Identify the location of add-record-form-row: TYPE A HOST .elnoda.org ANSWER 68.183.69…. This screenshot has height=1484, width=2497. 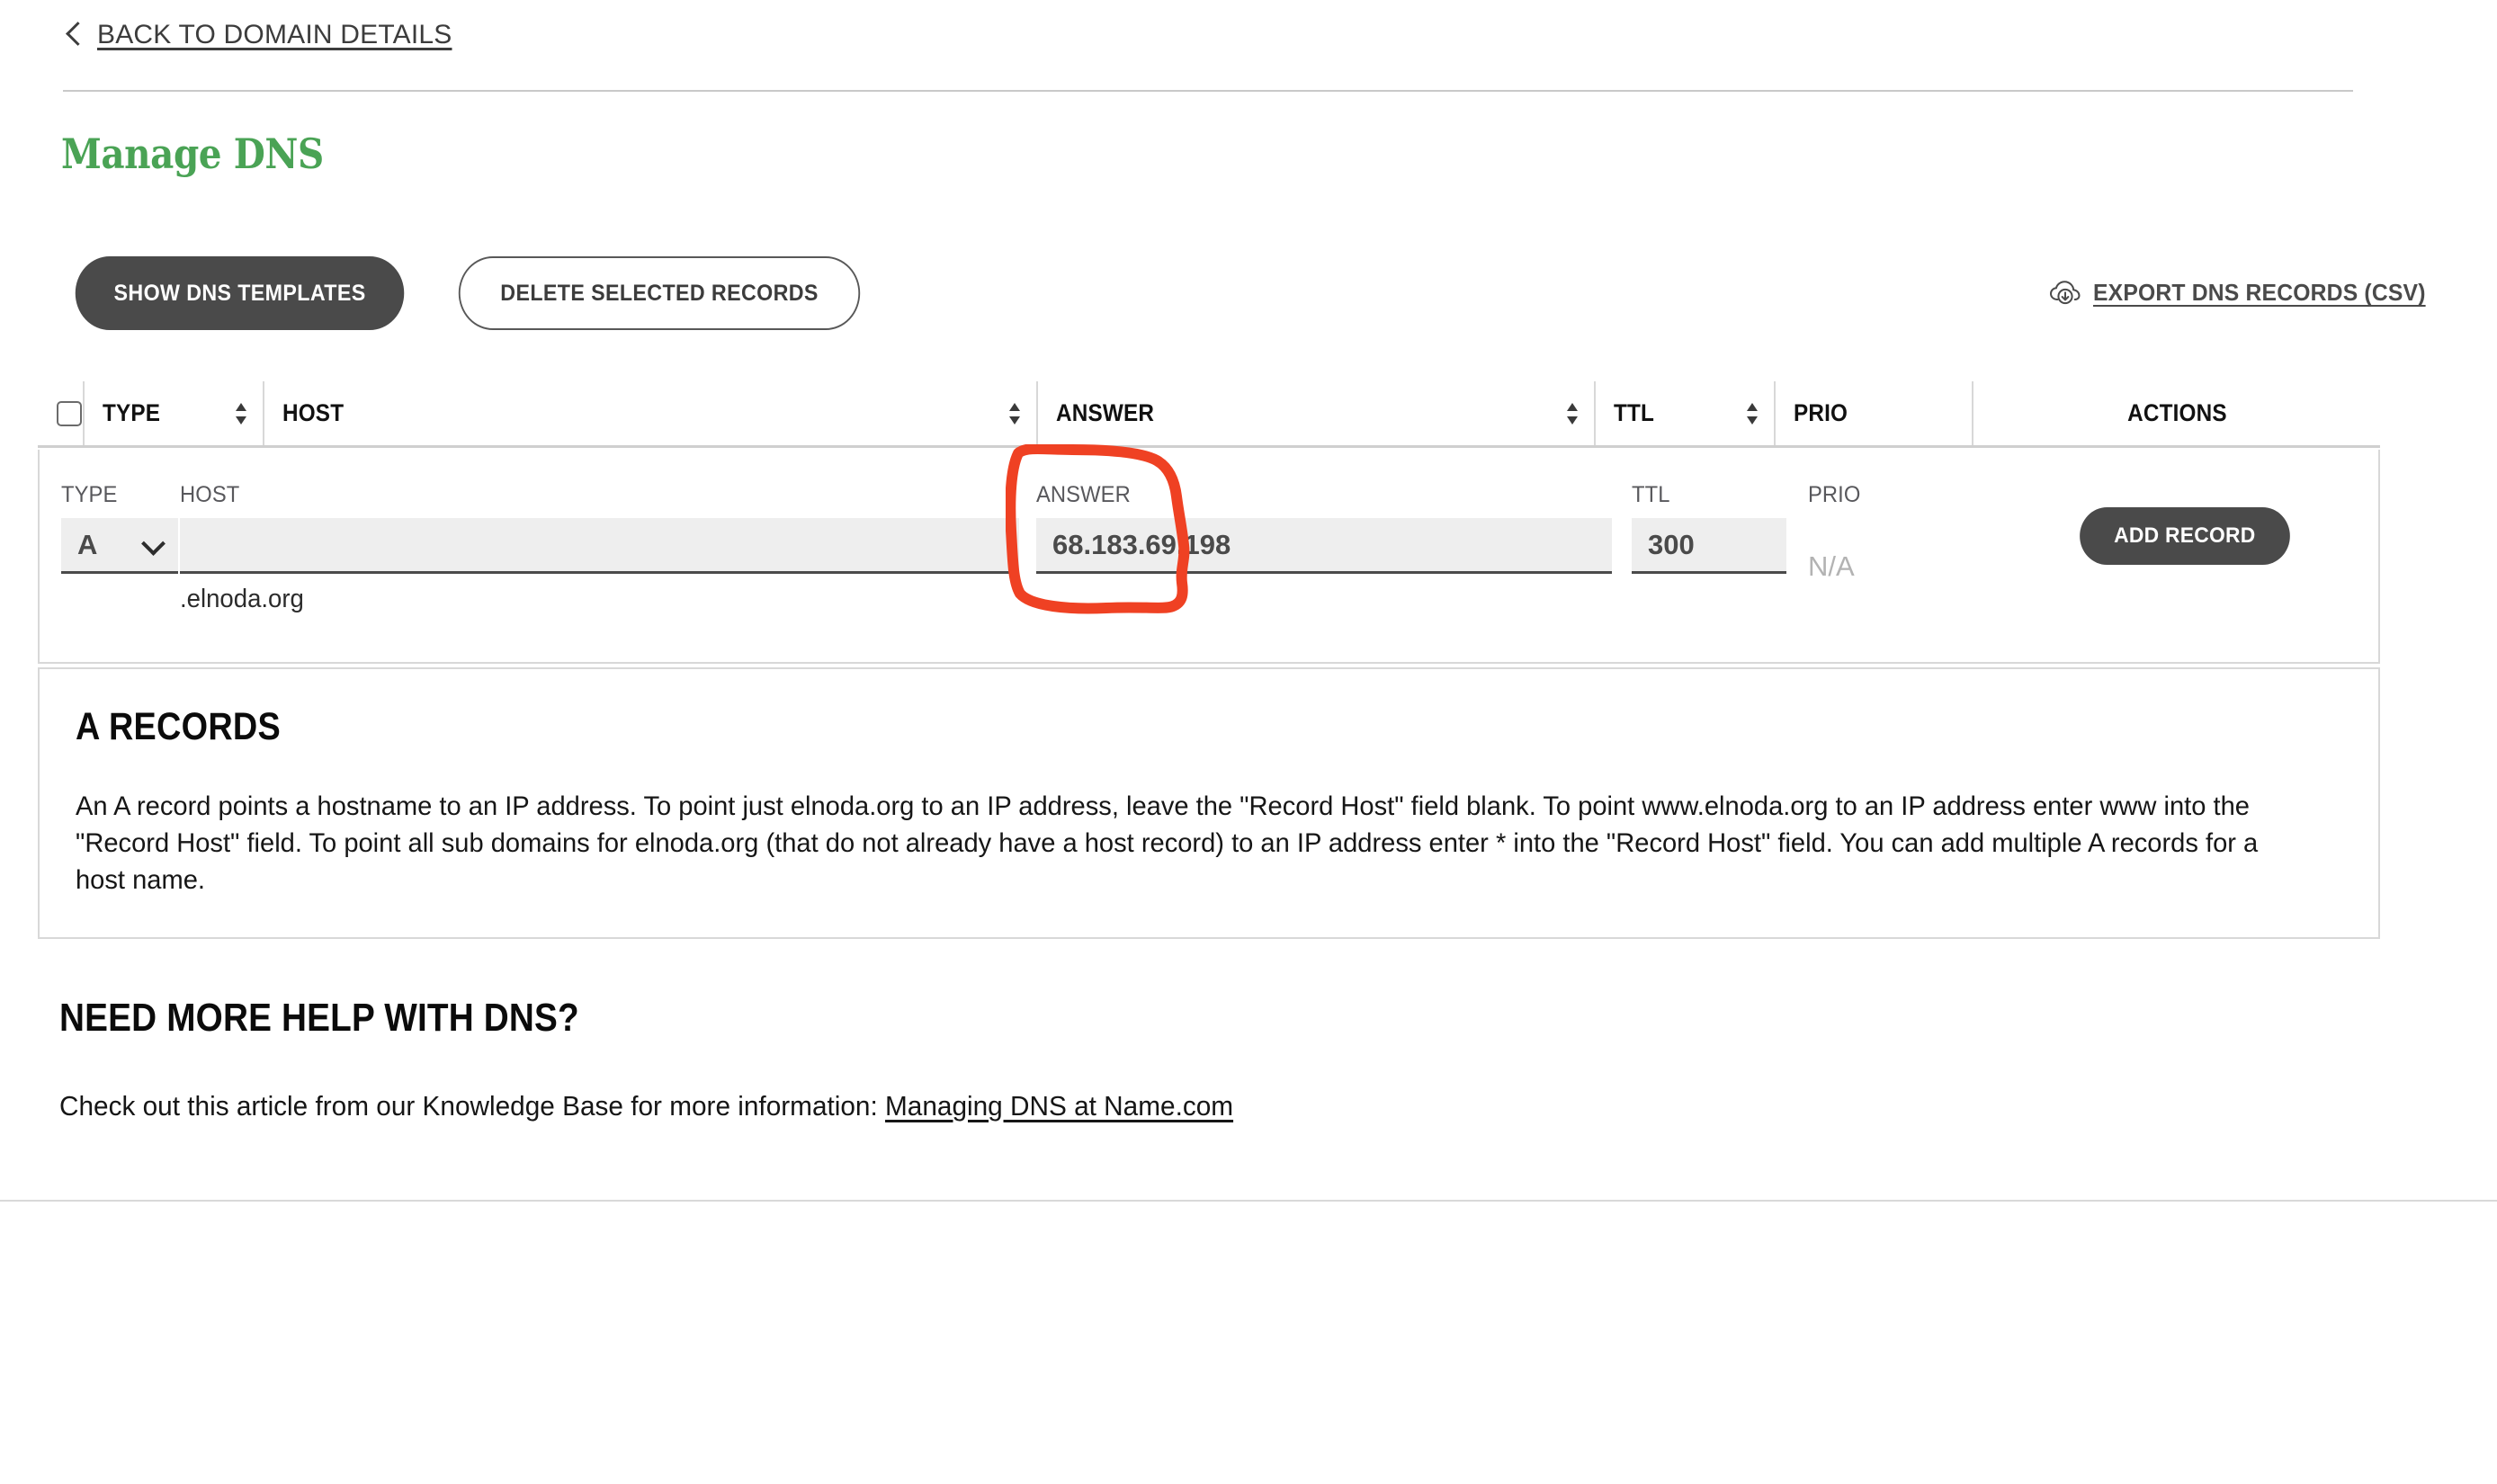
(1209, 557).